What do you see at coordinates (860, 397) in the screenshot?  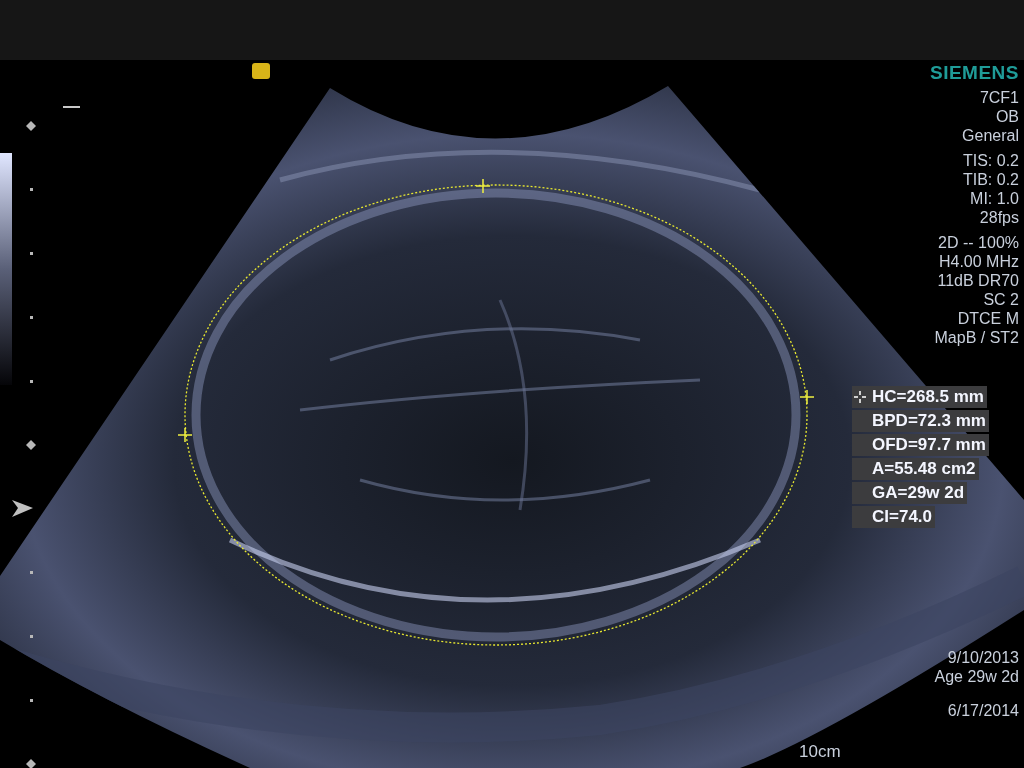 I see `cursor-icon` at bounding box center [860, 397].